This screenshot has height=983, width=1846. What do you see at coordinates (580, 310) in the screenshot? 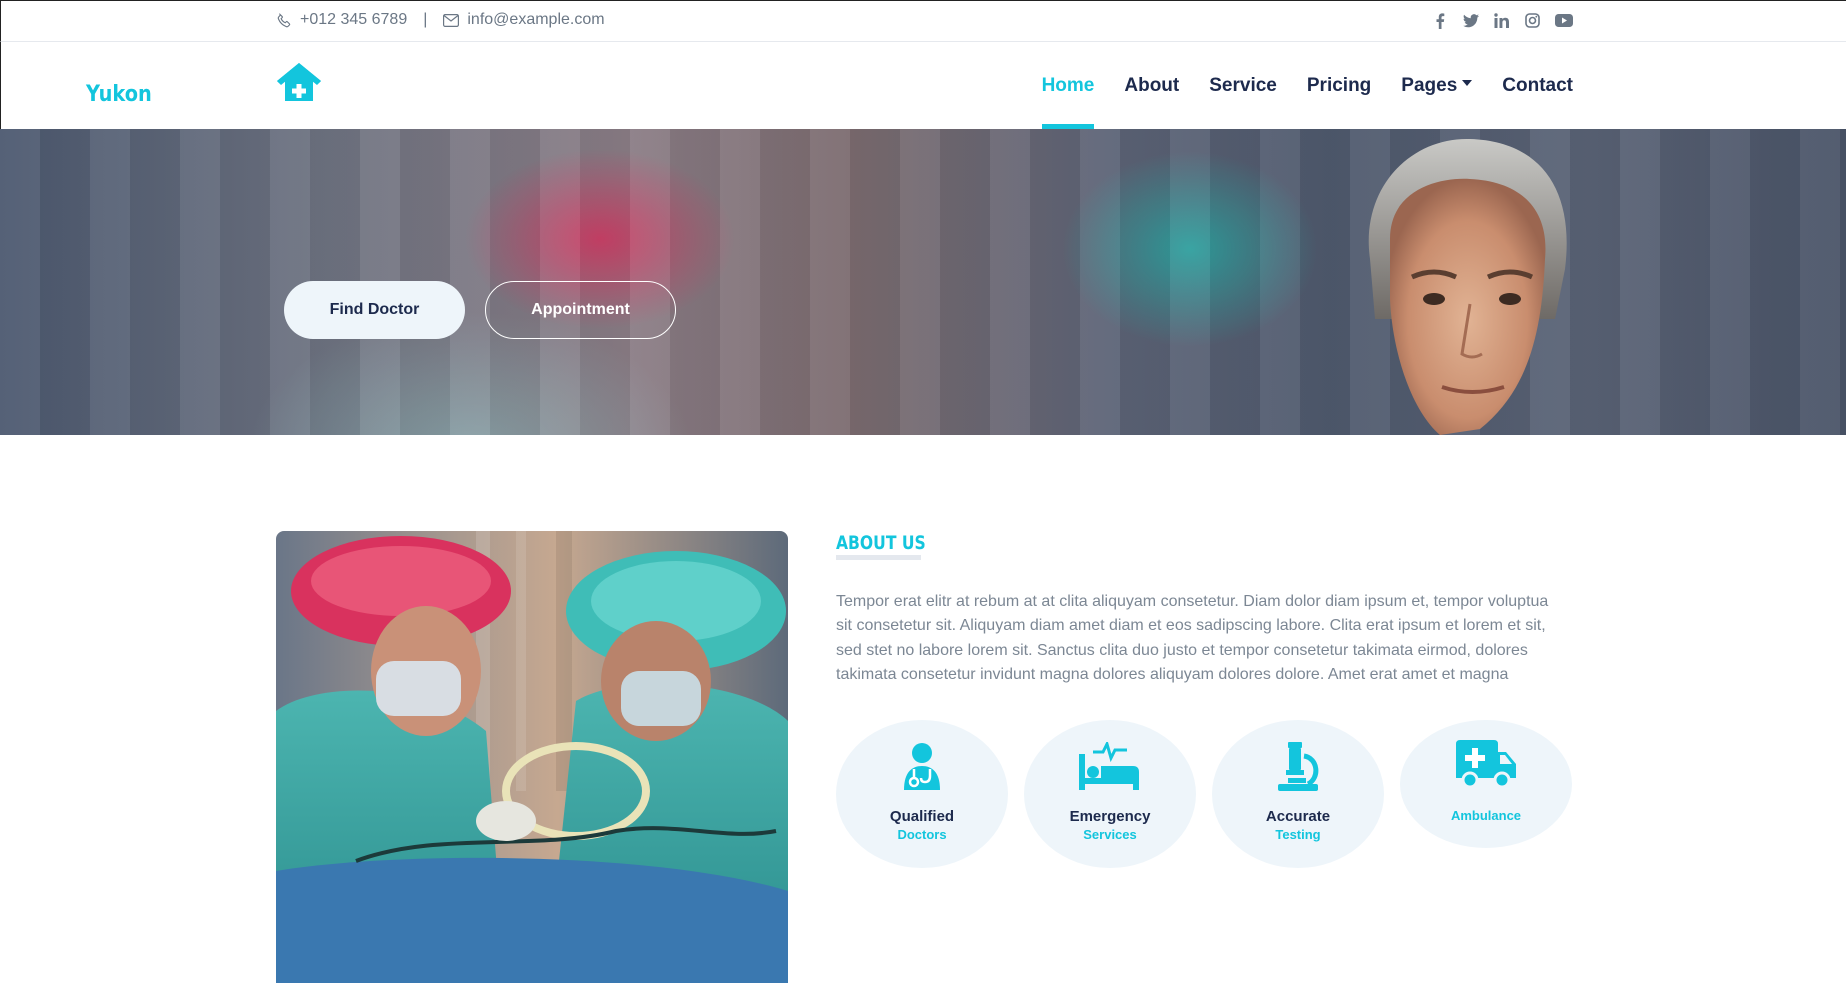
I see `appointment-button: Appointment` at bounding box center [580, 310].